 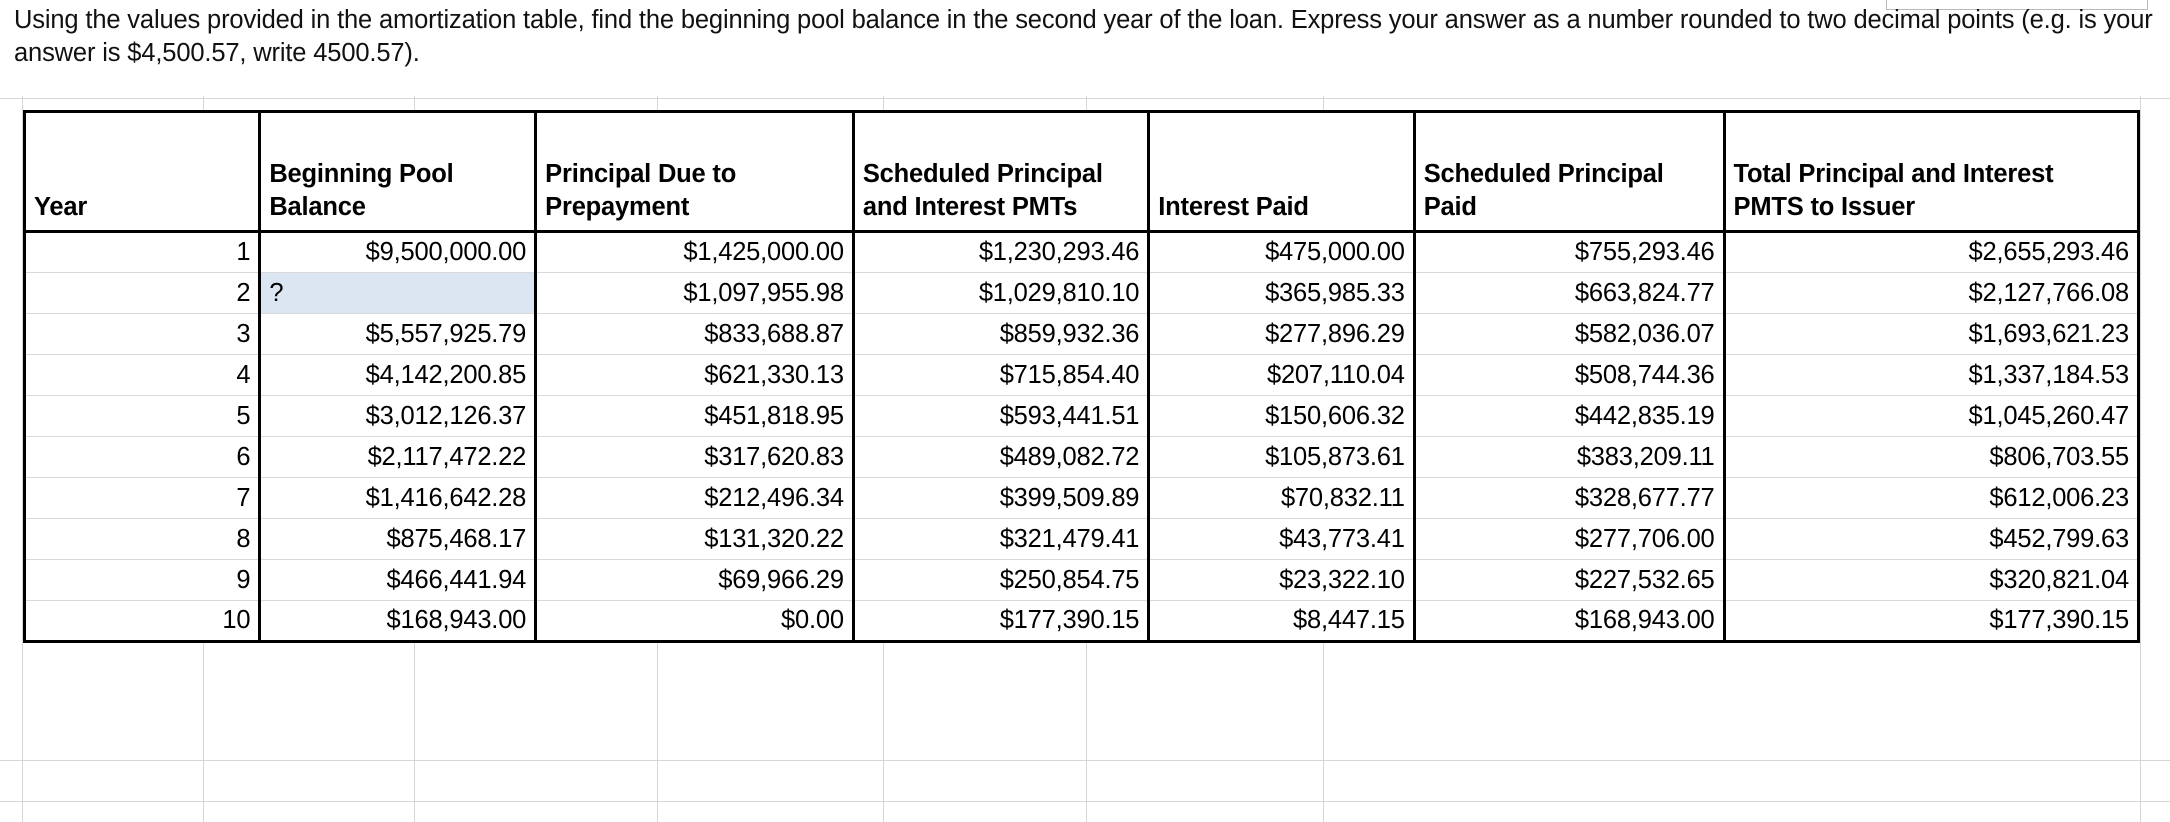 What do you see at coordinates (1569, 171) in the screenshot?
I see `column-header-scheduled-principal-paid: Scheduled Principal Paid` at bounding box center [1569, 171].